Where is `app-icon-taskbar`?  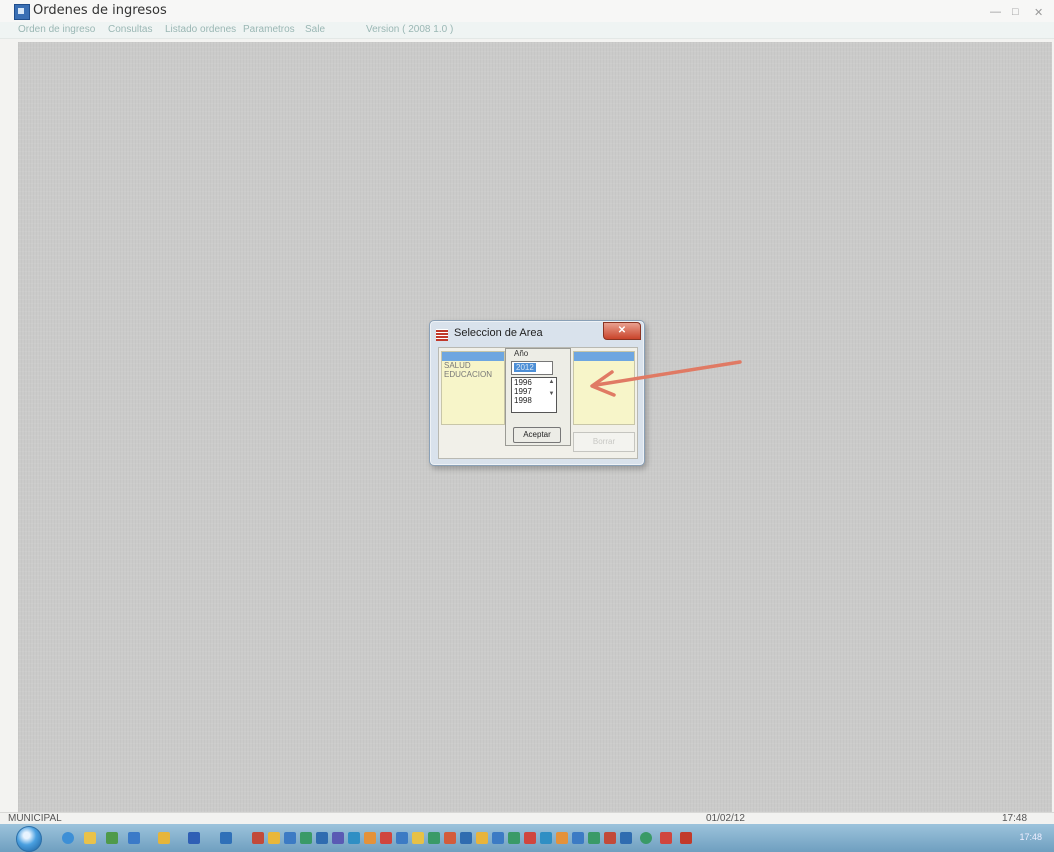
app-icon-taskbar is located at coordinates (134, 838).